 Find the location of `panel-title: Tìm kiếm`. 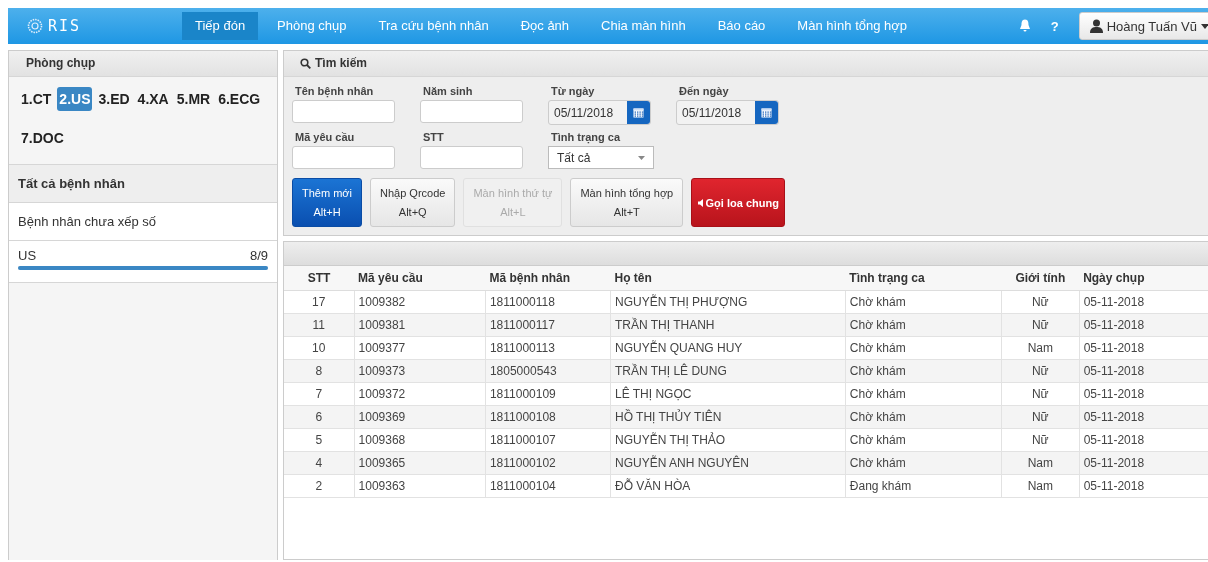

panel-title: Tìm kiếm is located at coordinates (341, 63).